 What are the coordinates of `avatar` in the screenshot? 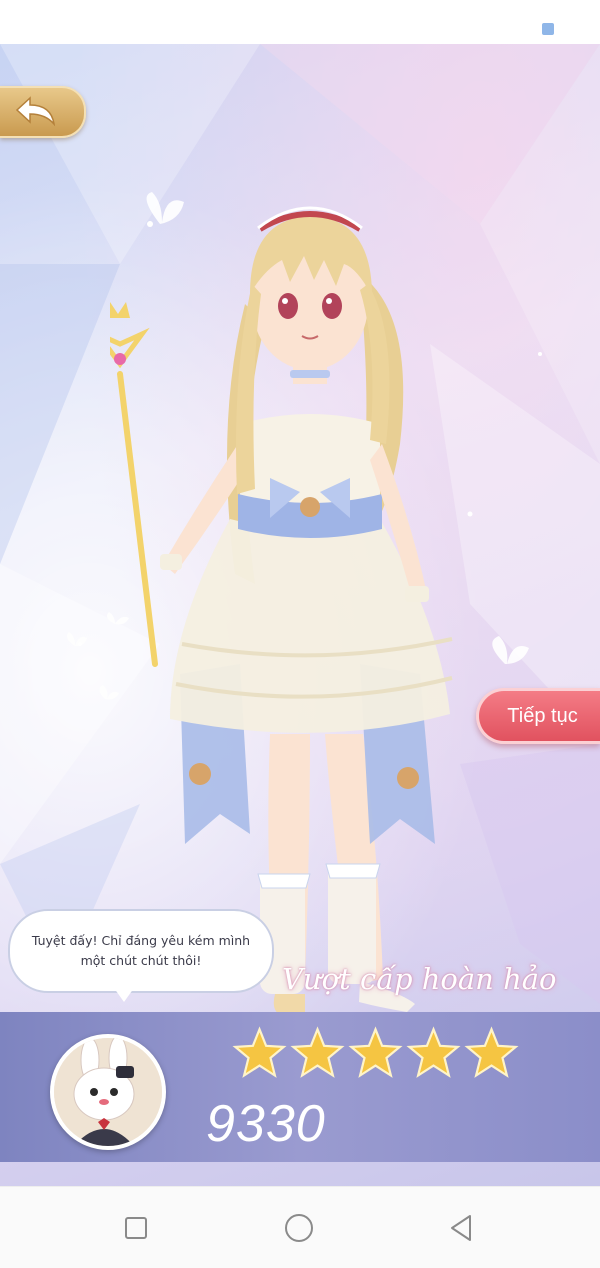 It's located at (108, 1092).